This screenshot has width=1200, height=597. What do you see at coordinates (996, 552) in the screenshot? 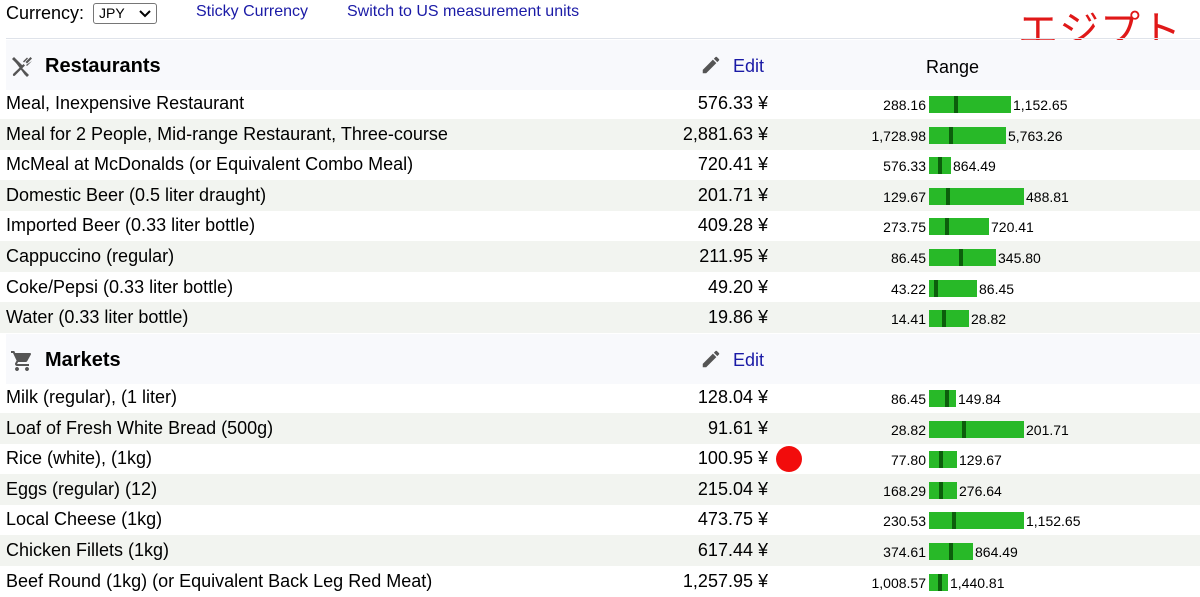
I see `range-max: 864.49` at bounding box center [996, 552].